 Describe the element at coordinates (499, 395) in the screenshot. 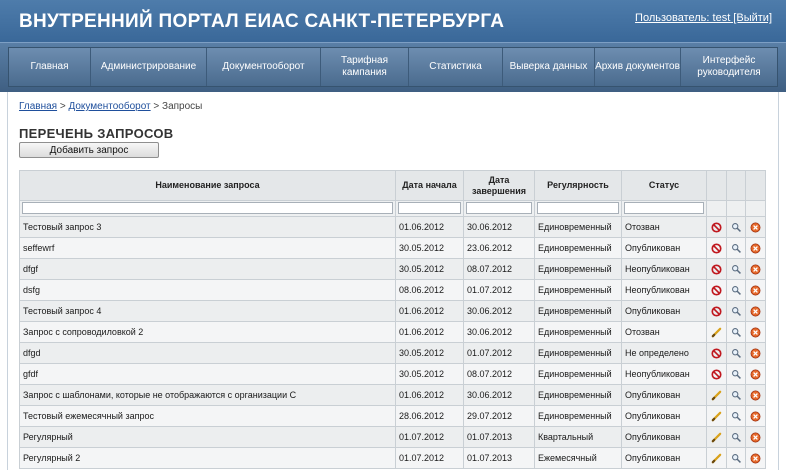

I see `cell-end-date: 30.06.2012` at that location.